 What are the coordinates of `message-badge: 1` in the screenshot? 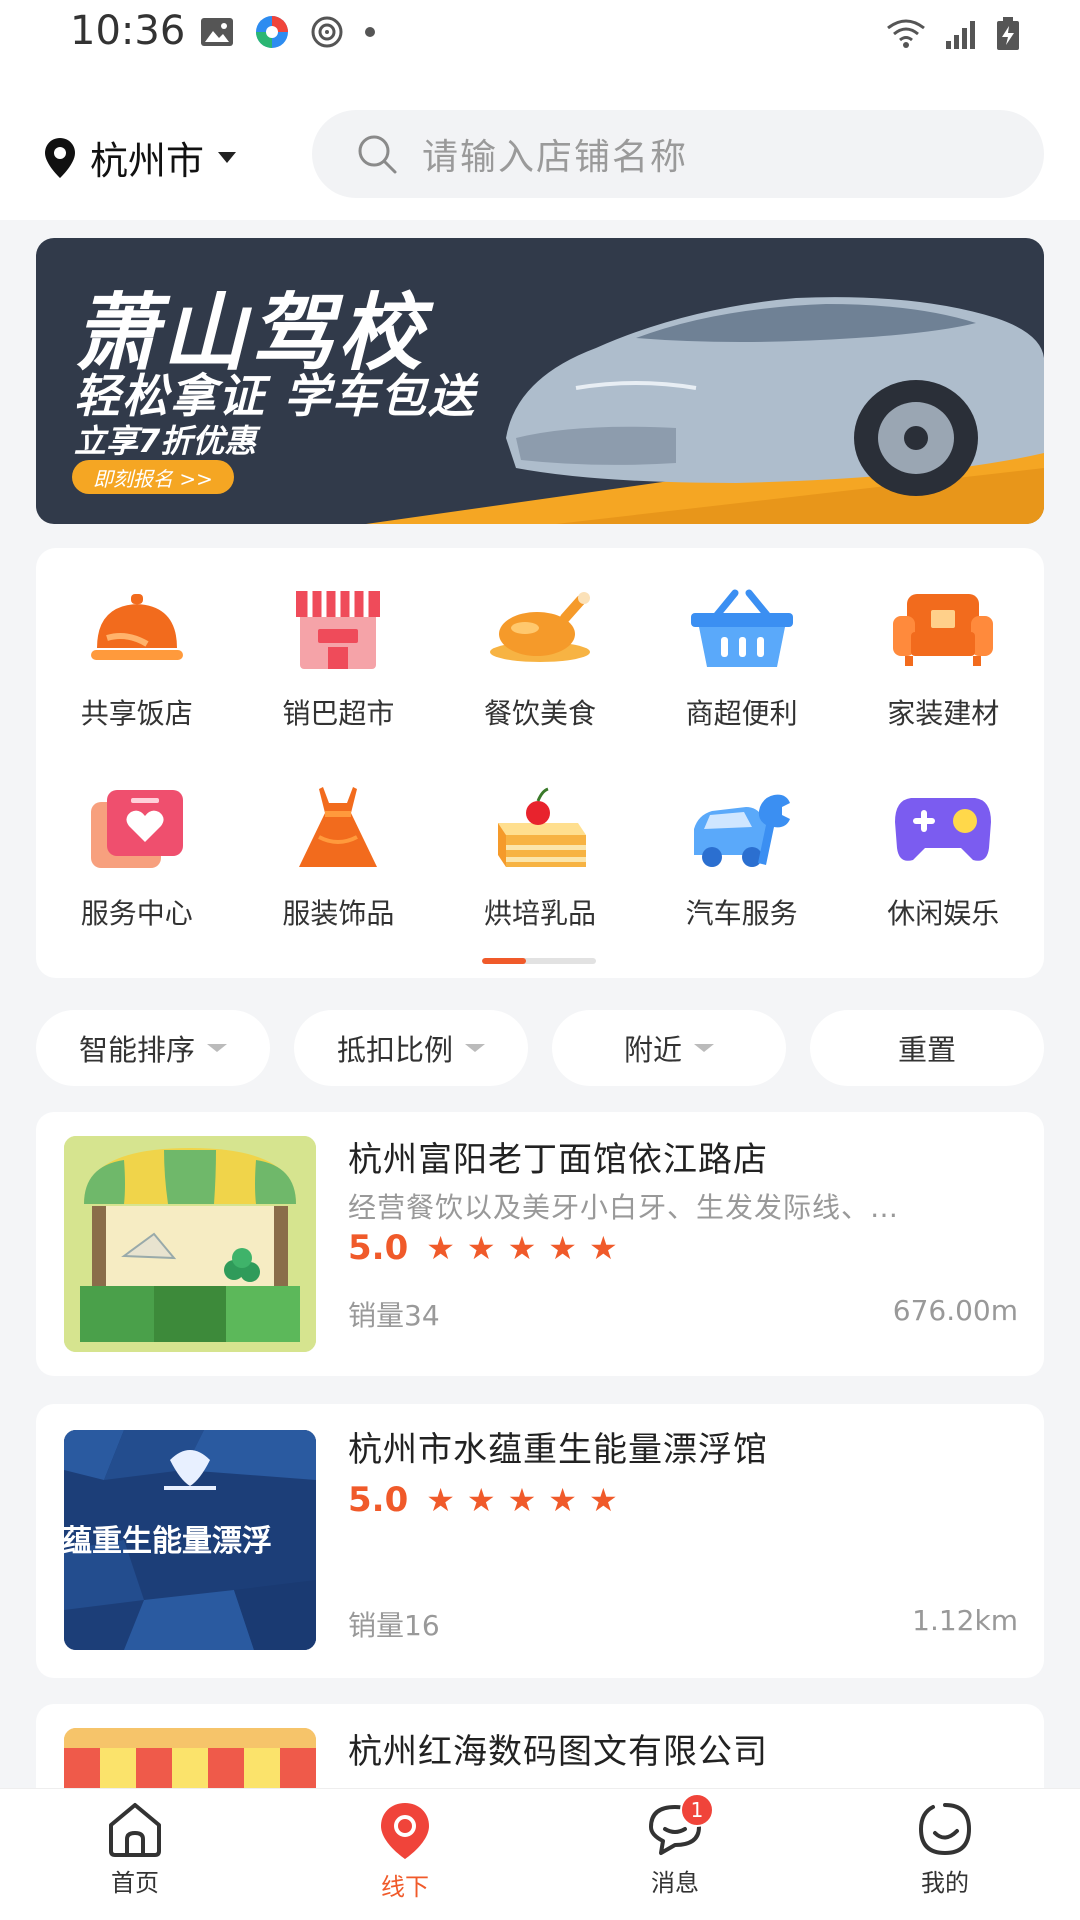 It's located at (697, 1810).